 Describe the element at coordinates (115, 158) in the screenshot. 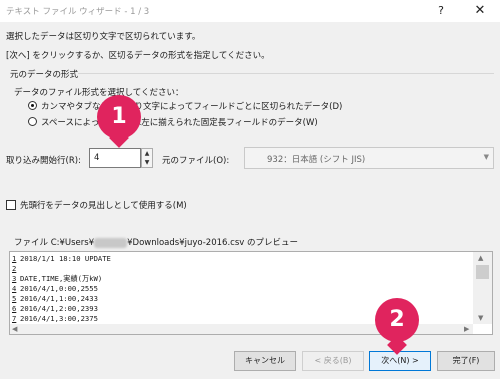

I see `start-row-input: 4` at that location.